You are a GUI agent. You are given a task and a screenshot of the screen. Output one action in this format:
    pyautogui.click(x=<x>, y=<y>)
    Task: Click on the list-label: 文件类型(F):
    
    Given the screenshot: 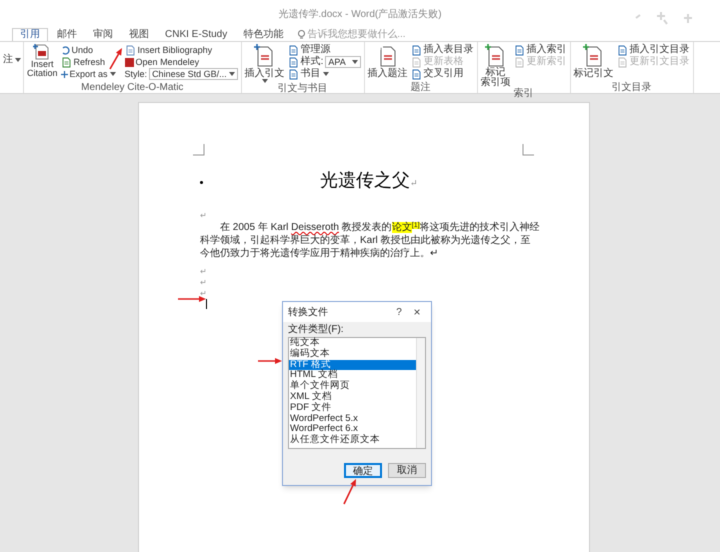 What is the action you would take?
    pyautogui.click(x=316, y=330)
    